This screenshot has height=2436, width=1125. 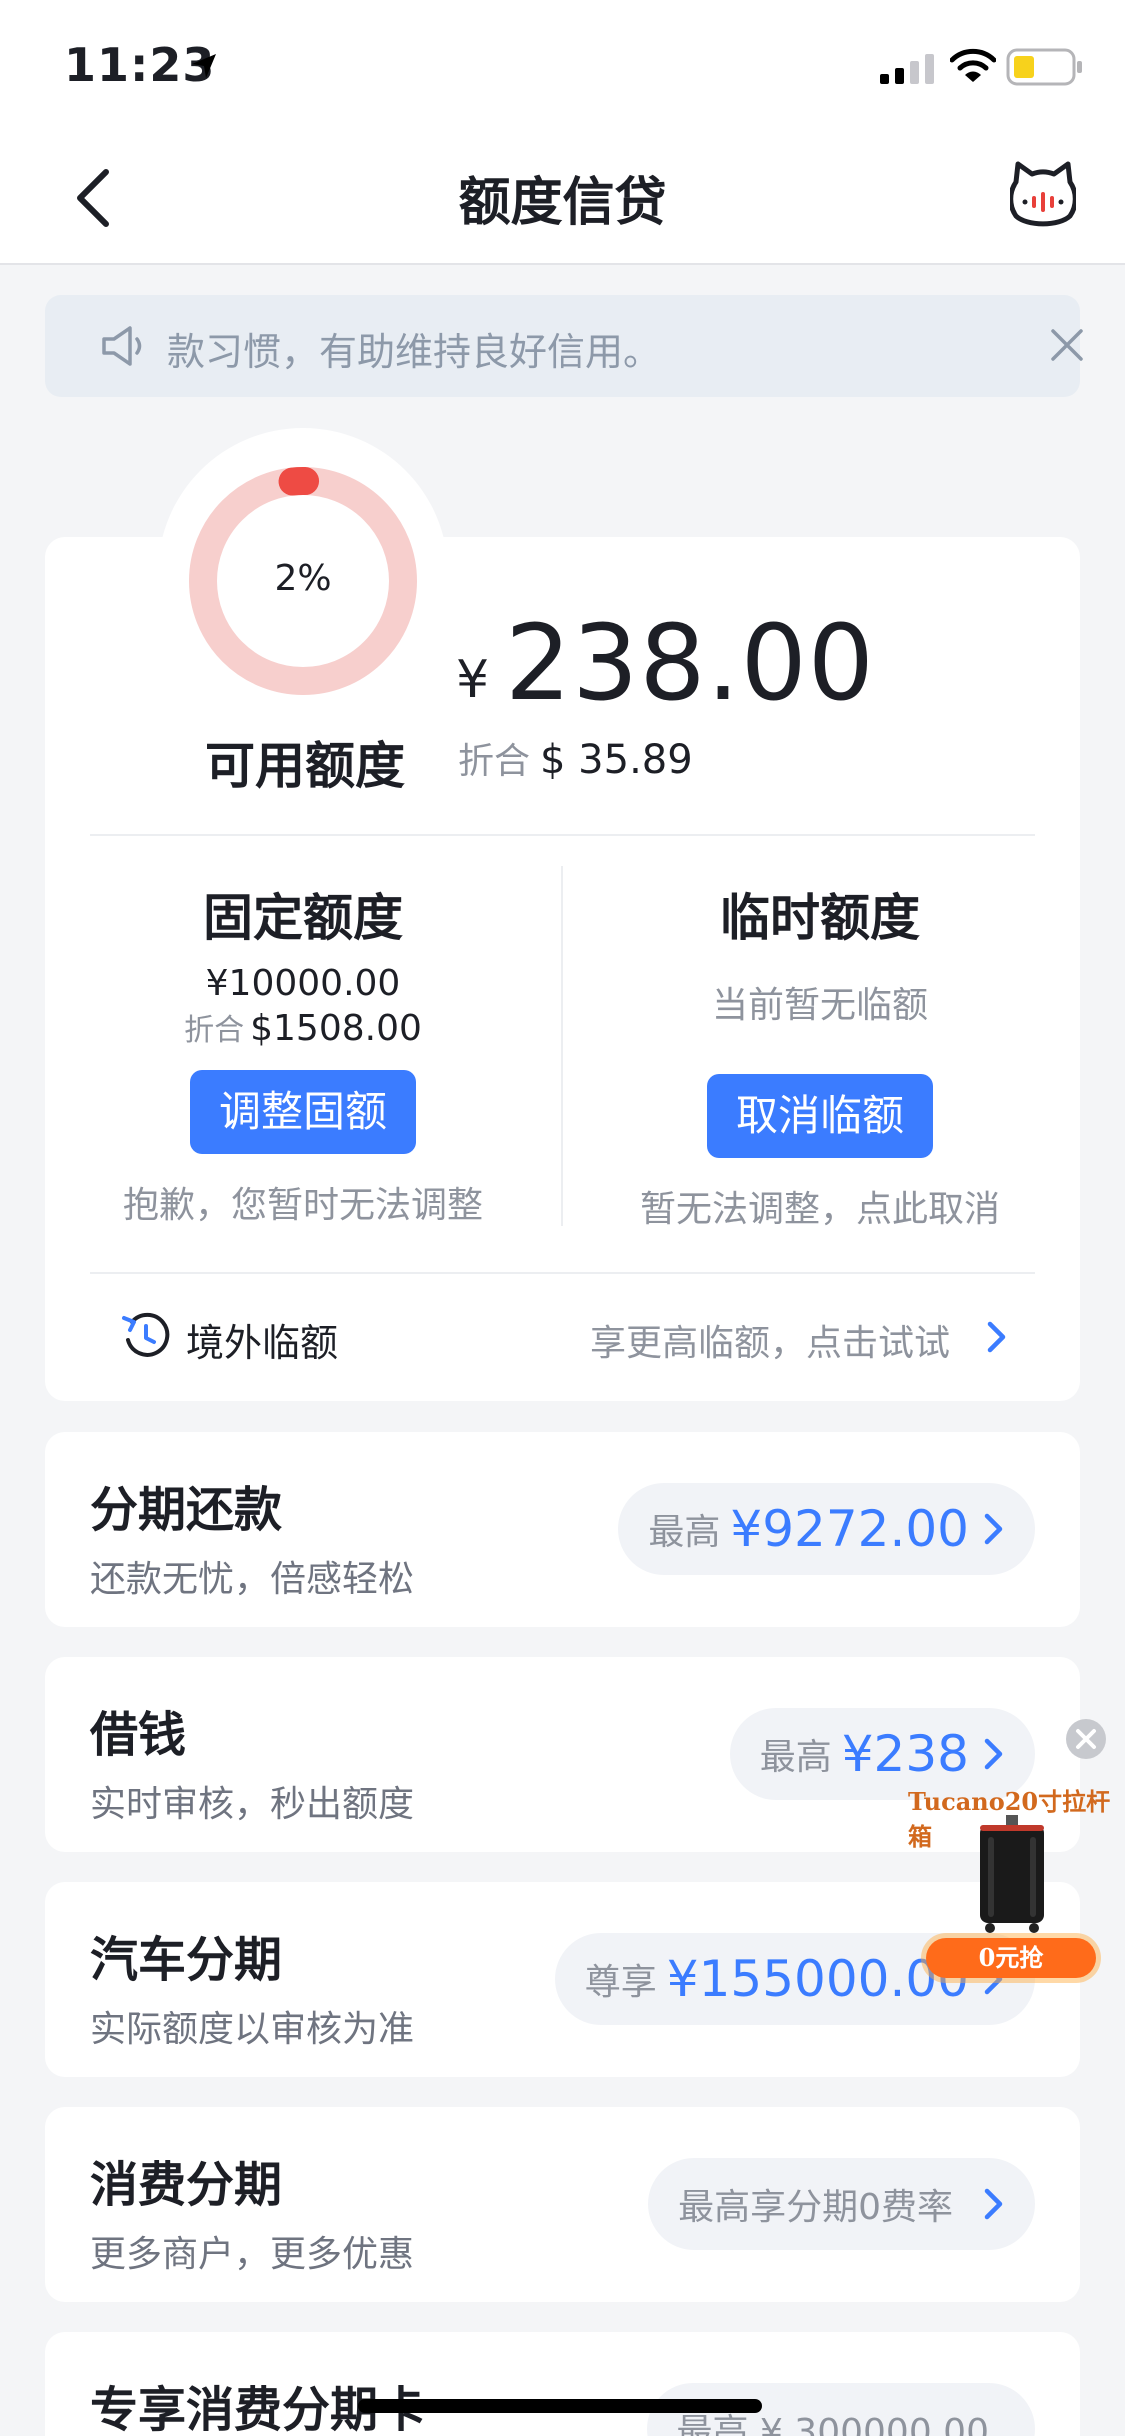 I want to click on product-subtitle: 还款无忧，倍感轻松, so click(x=252, y=1579).